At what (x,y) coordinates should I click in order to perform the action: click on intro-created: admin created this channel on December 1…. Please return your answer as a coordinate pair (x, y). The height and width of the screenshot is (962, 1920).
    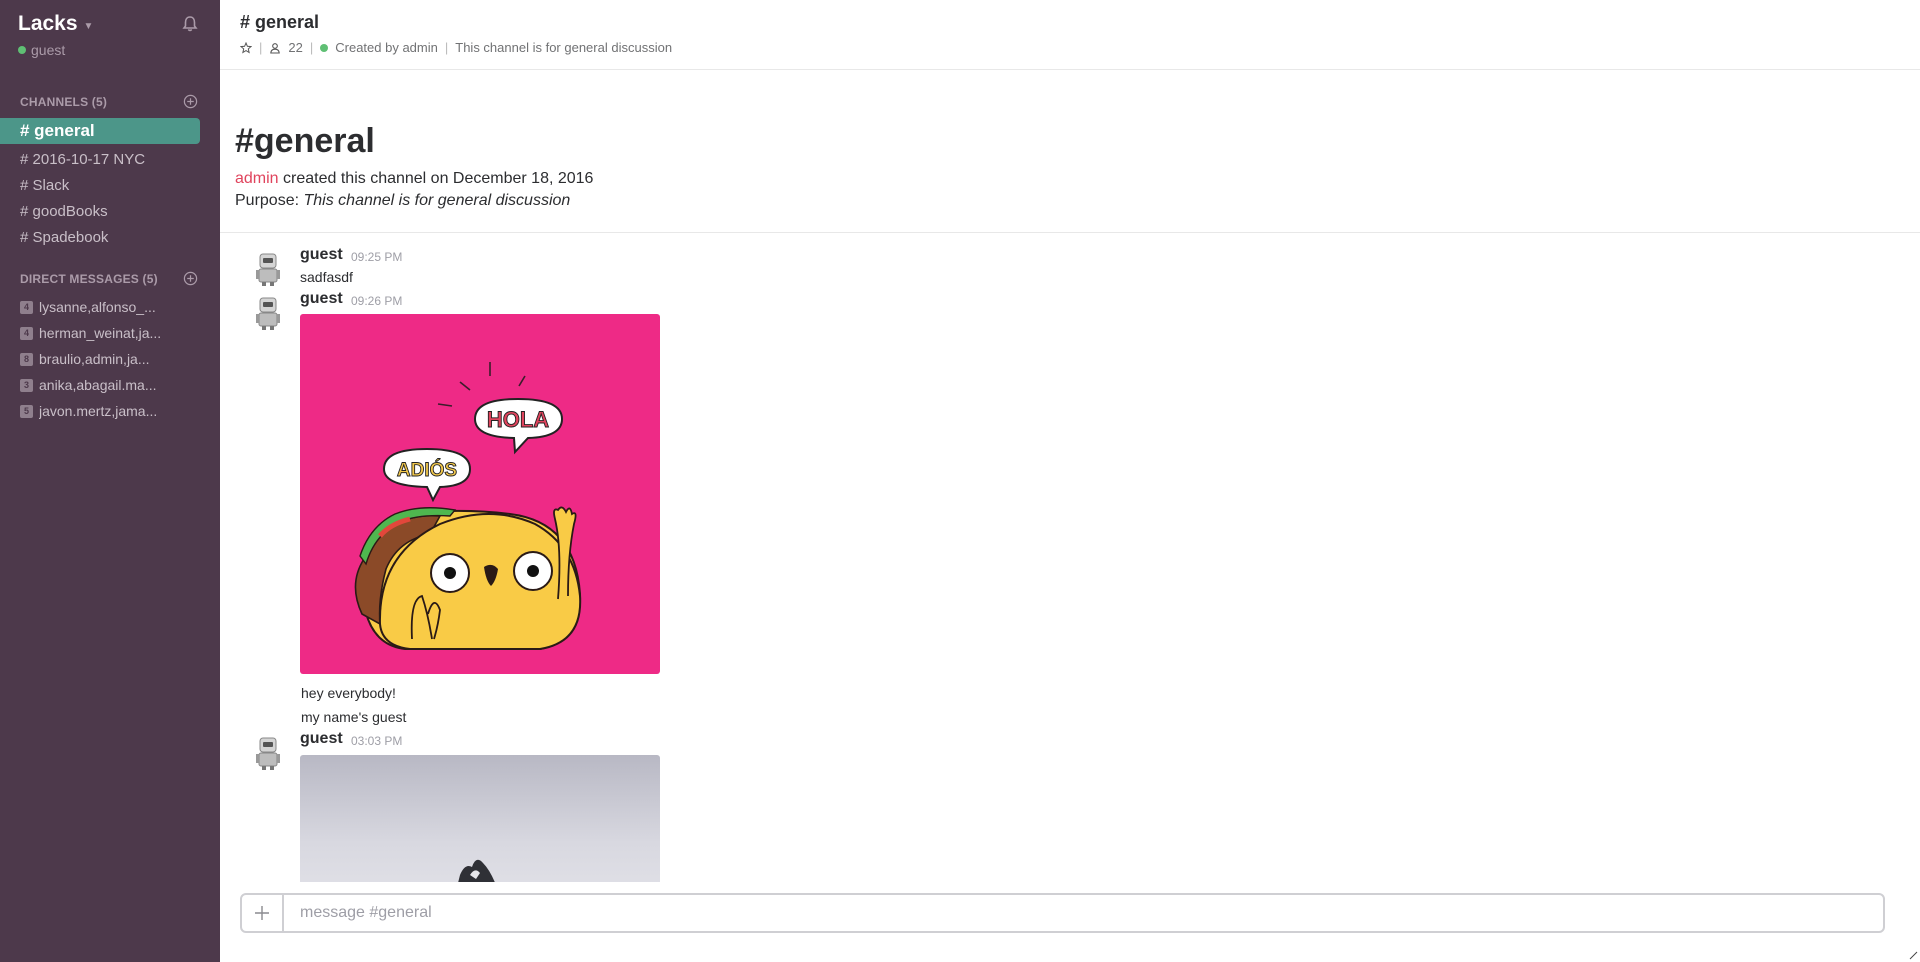
    Looking at the image, I should click on (414, 179).